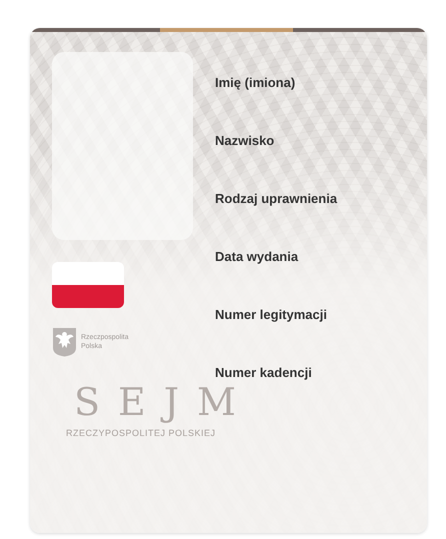  I want to click on field-label: Rodzaj uprawnienia, so click(276, 199).